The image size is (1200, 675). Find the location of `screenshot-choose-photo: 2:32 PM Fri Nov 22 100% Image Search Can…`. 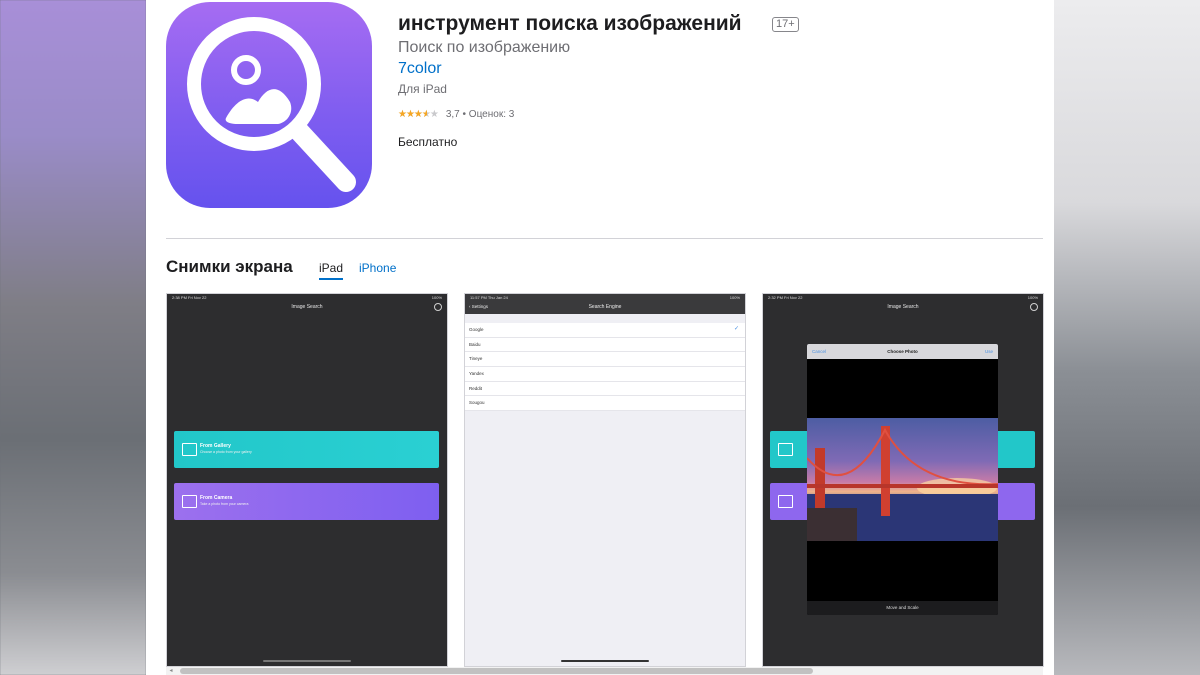

screenshot-choose-photo: 2:32 PM Fri Nov 22 100% Image Search Can… is located at coordinates (903, 480).